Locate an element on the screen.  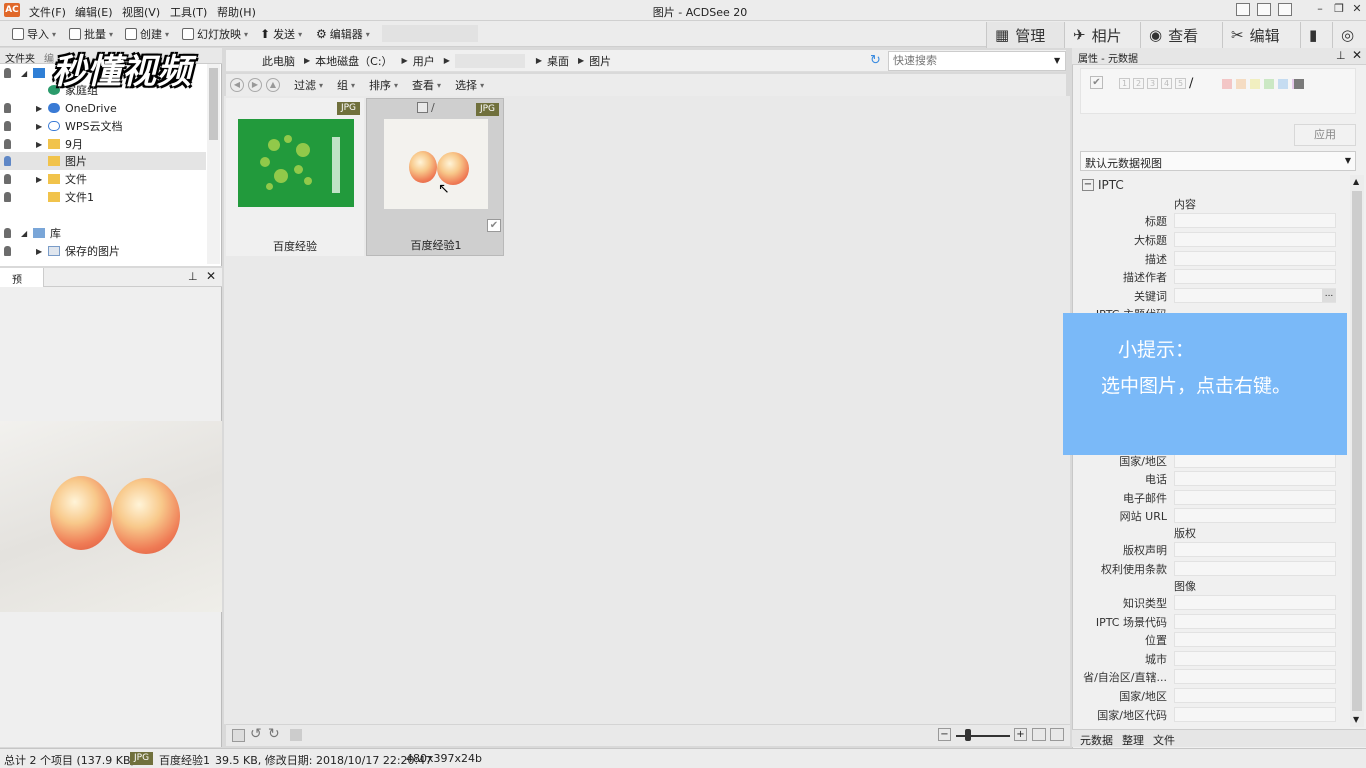
metadata-view-select: 默认元数据视图 ▼ is located at coordinates (1218, 161).